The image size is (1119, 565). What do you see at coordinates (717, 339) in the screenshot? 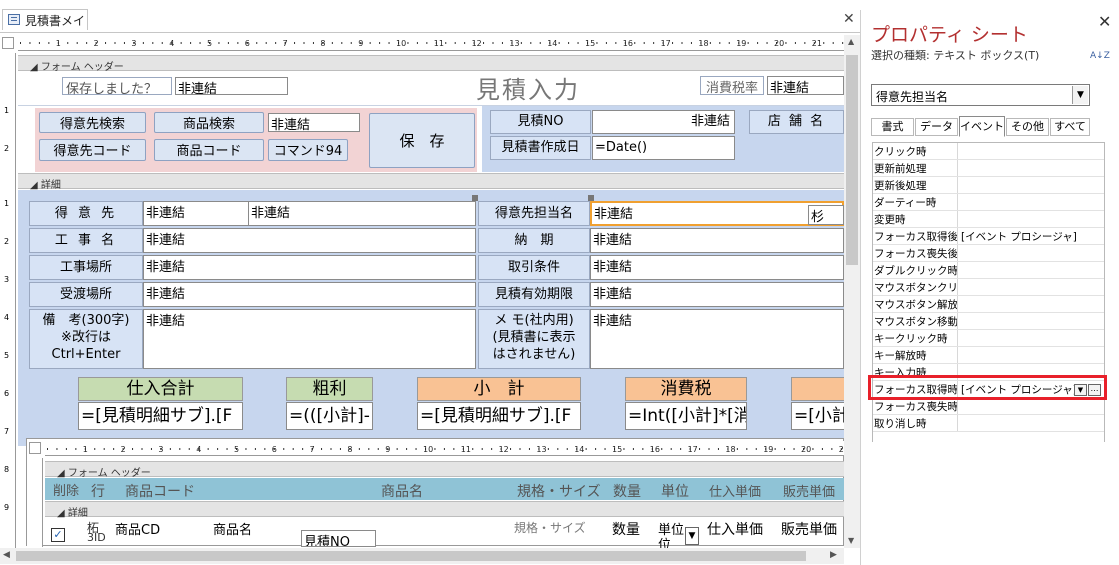
I see `memo-field: 非連結` at bounding box center [717, 339].